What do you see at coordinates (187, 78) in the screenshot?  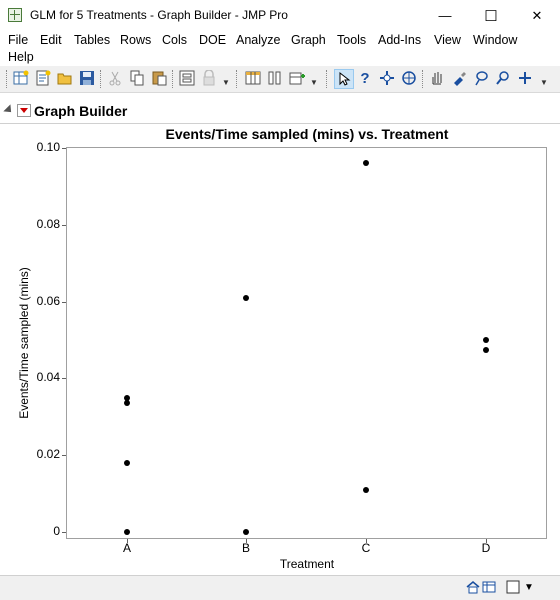 I see `script-icon` at bounding box center [187, 78].